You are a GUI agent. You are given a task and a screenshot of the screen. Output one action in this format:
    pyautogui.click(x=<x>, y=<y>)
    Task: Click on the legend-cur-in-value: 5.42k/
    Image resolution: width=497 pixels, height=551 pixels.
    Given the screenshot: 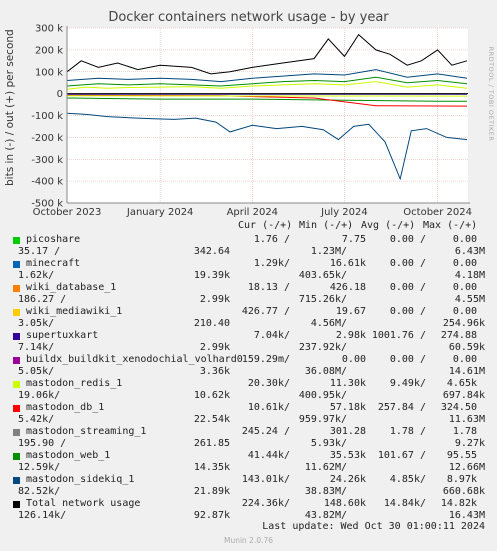 What is the action you would take?
    pyautogui.click(x=36, y=419)
    